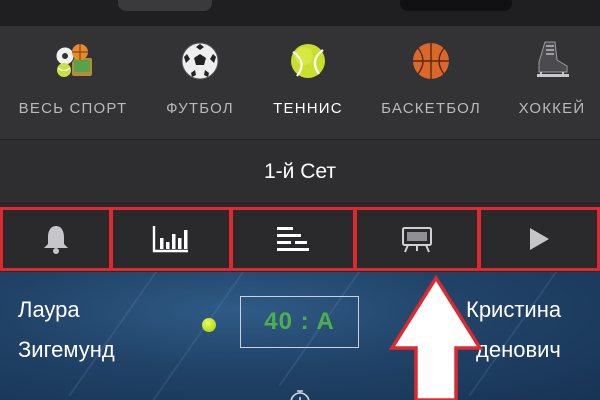 This screenshot has width=600, height=400. I want to click on score-box: 40 : A, so click(299, 322).